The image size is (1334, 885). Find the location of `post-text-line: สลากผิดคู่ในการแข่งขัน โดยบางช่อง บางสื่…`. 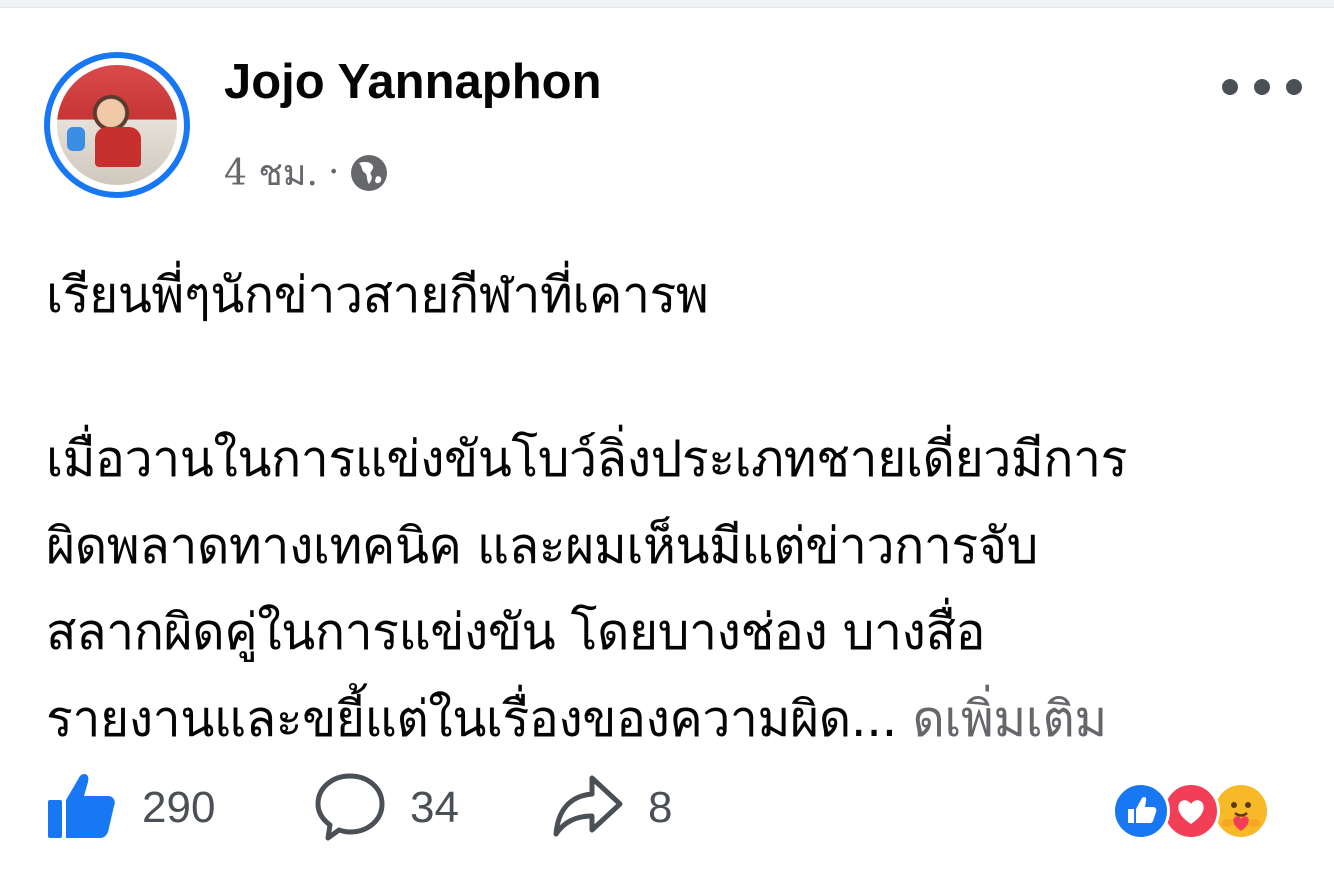

post-text-line: สลากผิดคู่ในการแข่งขัน โดยบางช่อง บางสื่… is located at coordinates (516, 632).